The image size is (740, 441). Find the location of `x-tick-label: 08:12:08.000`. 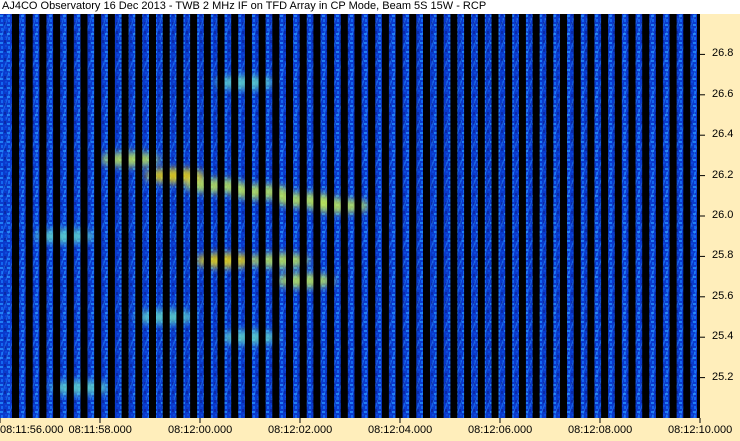

x-tick-label: 08:12:08.000 is located at coordinates (600, 430).